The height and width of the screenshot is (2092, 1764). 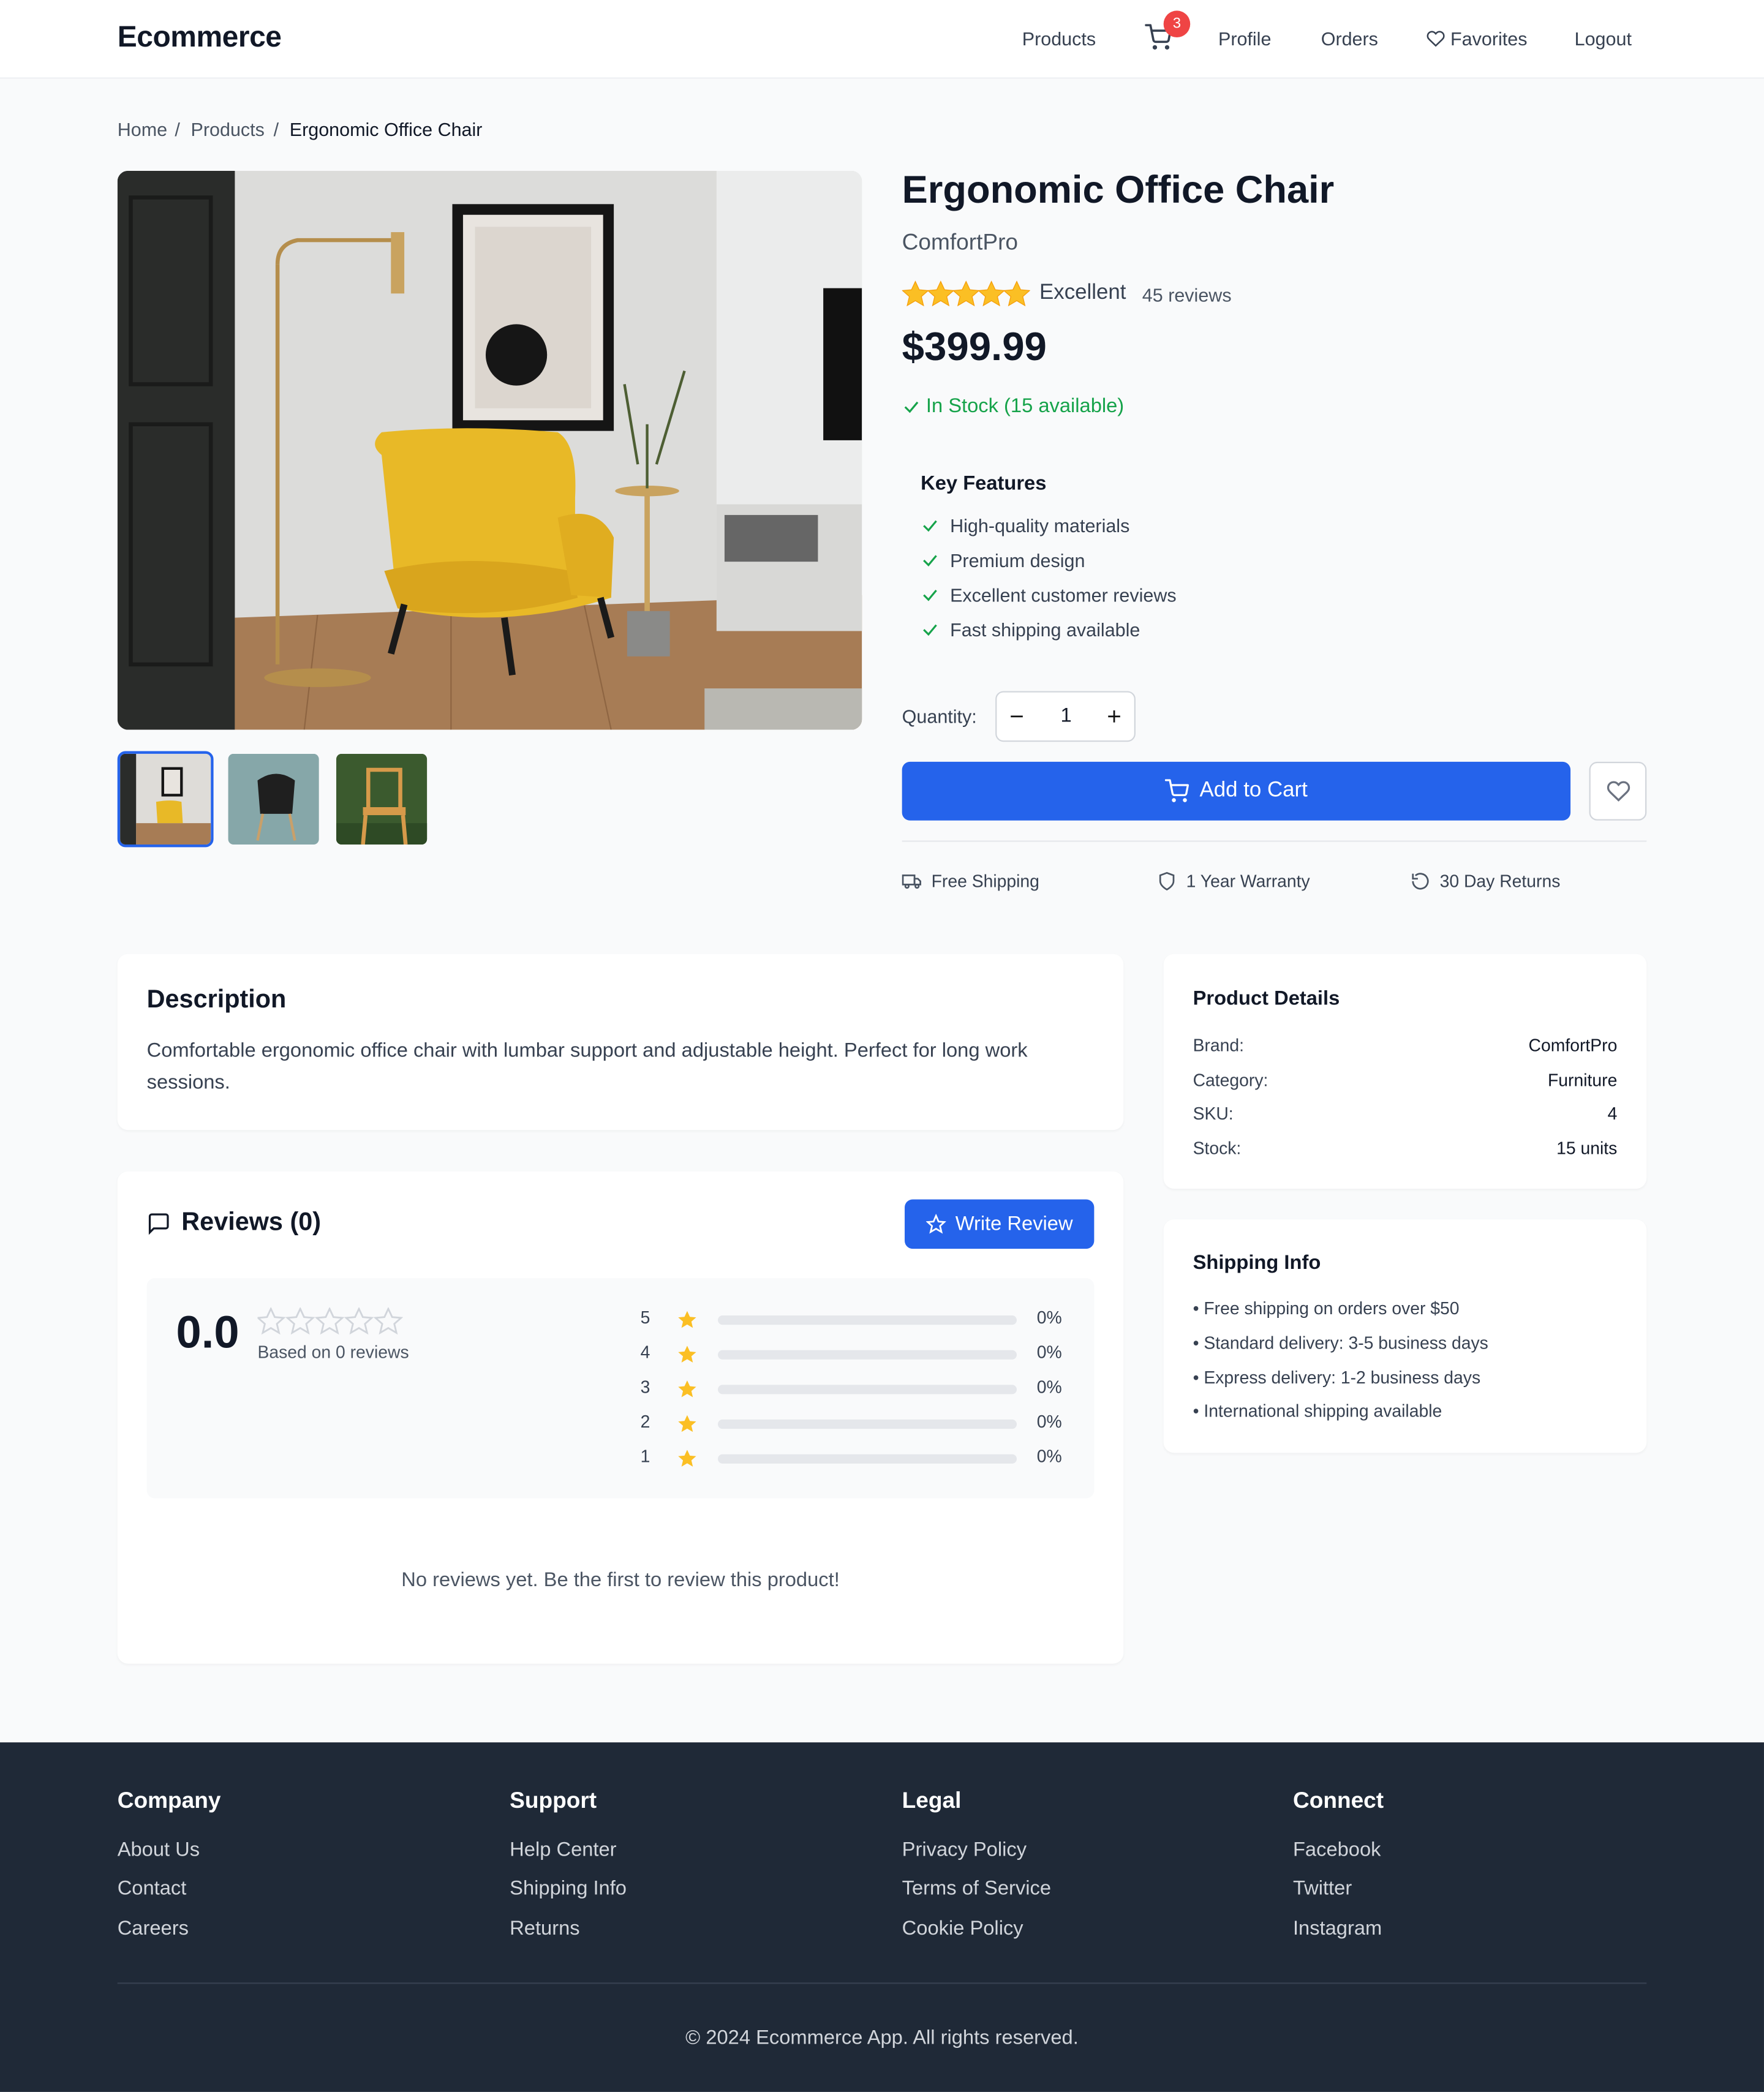 I want to click on detail-label: SKU:, so click(x=1213, y=1113).